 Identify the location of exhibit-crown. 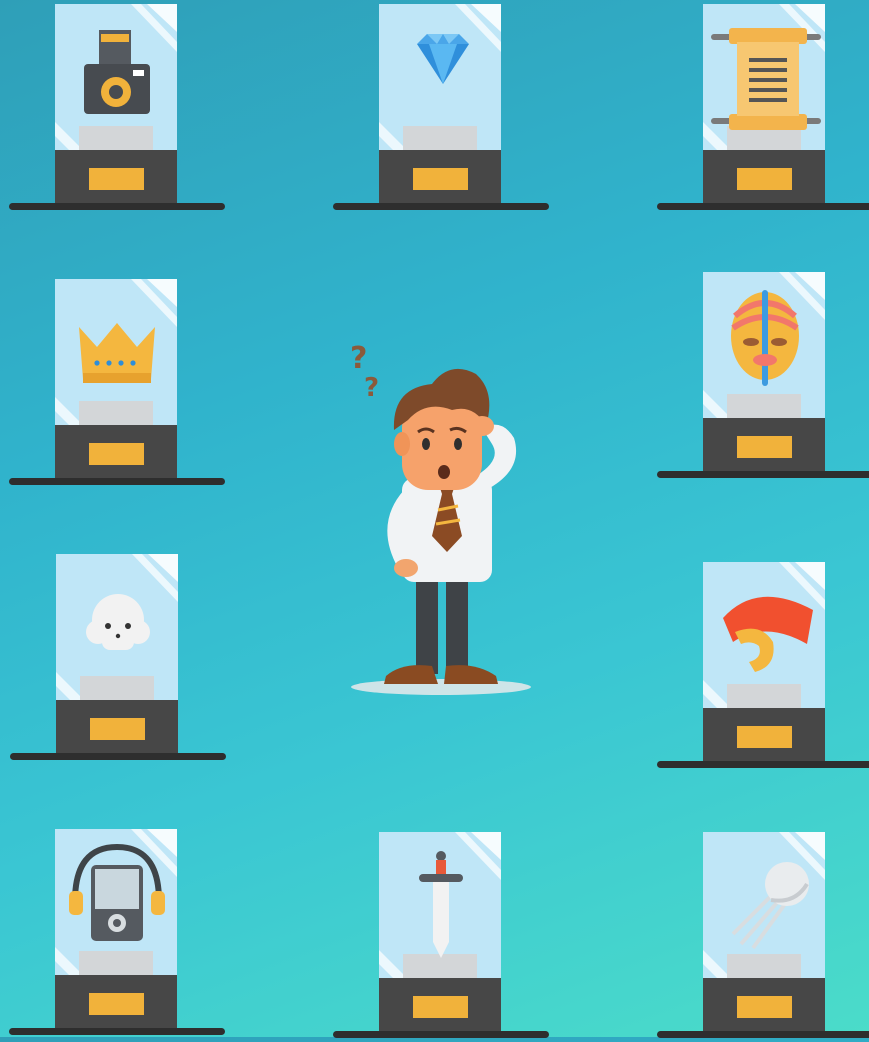
(117, 384).